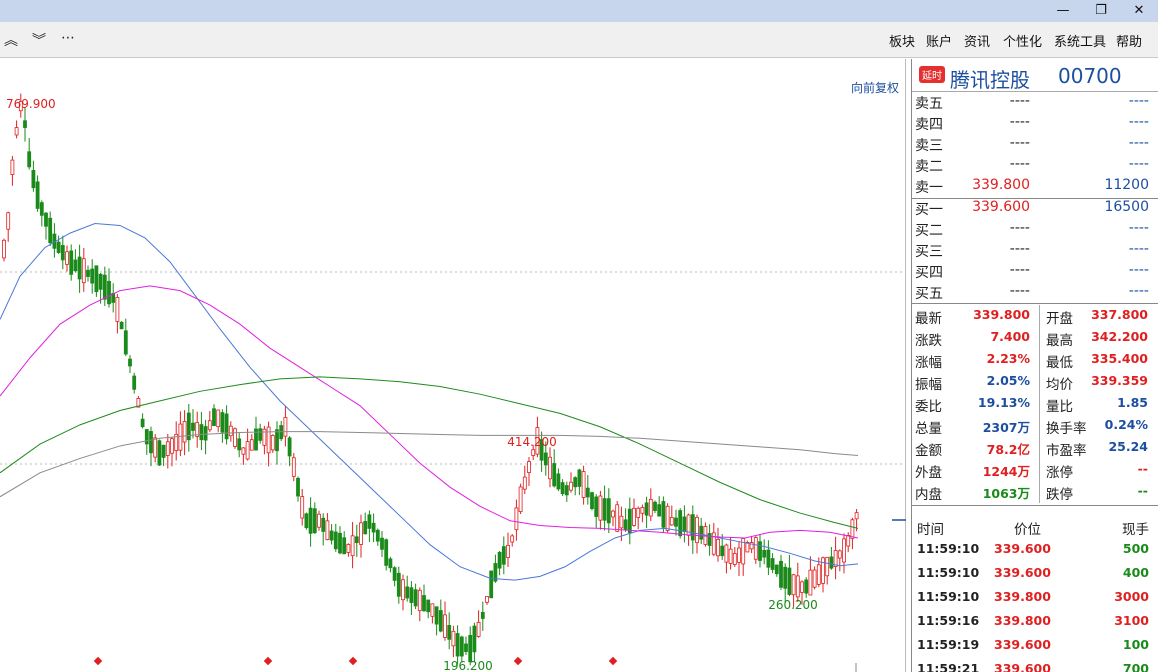 The width and height of the screenshot is (1158, 672). What do you see at coordinates (1126, 424) in the screenshot?
I see `stat-value: 0.24%` at bounding box center [1126, 424].